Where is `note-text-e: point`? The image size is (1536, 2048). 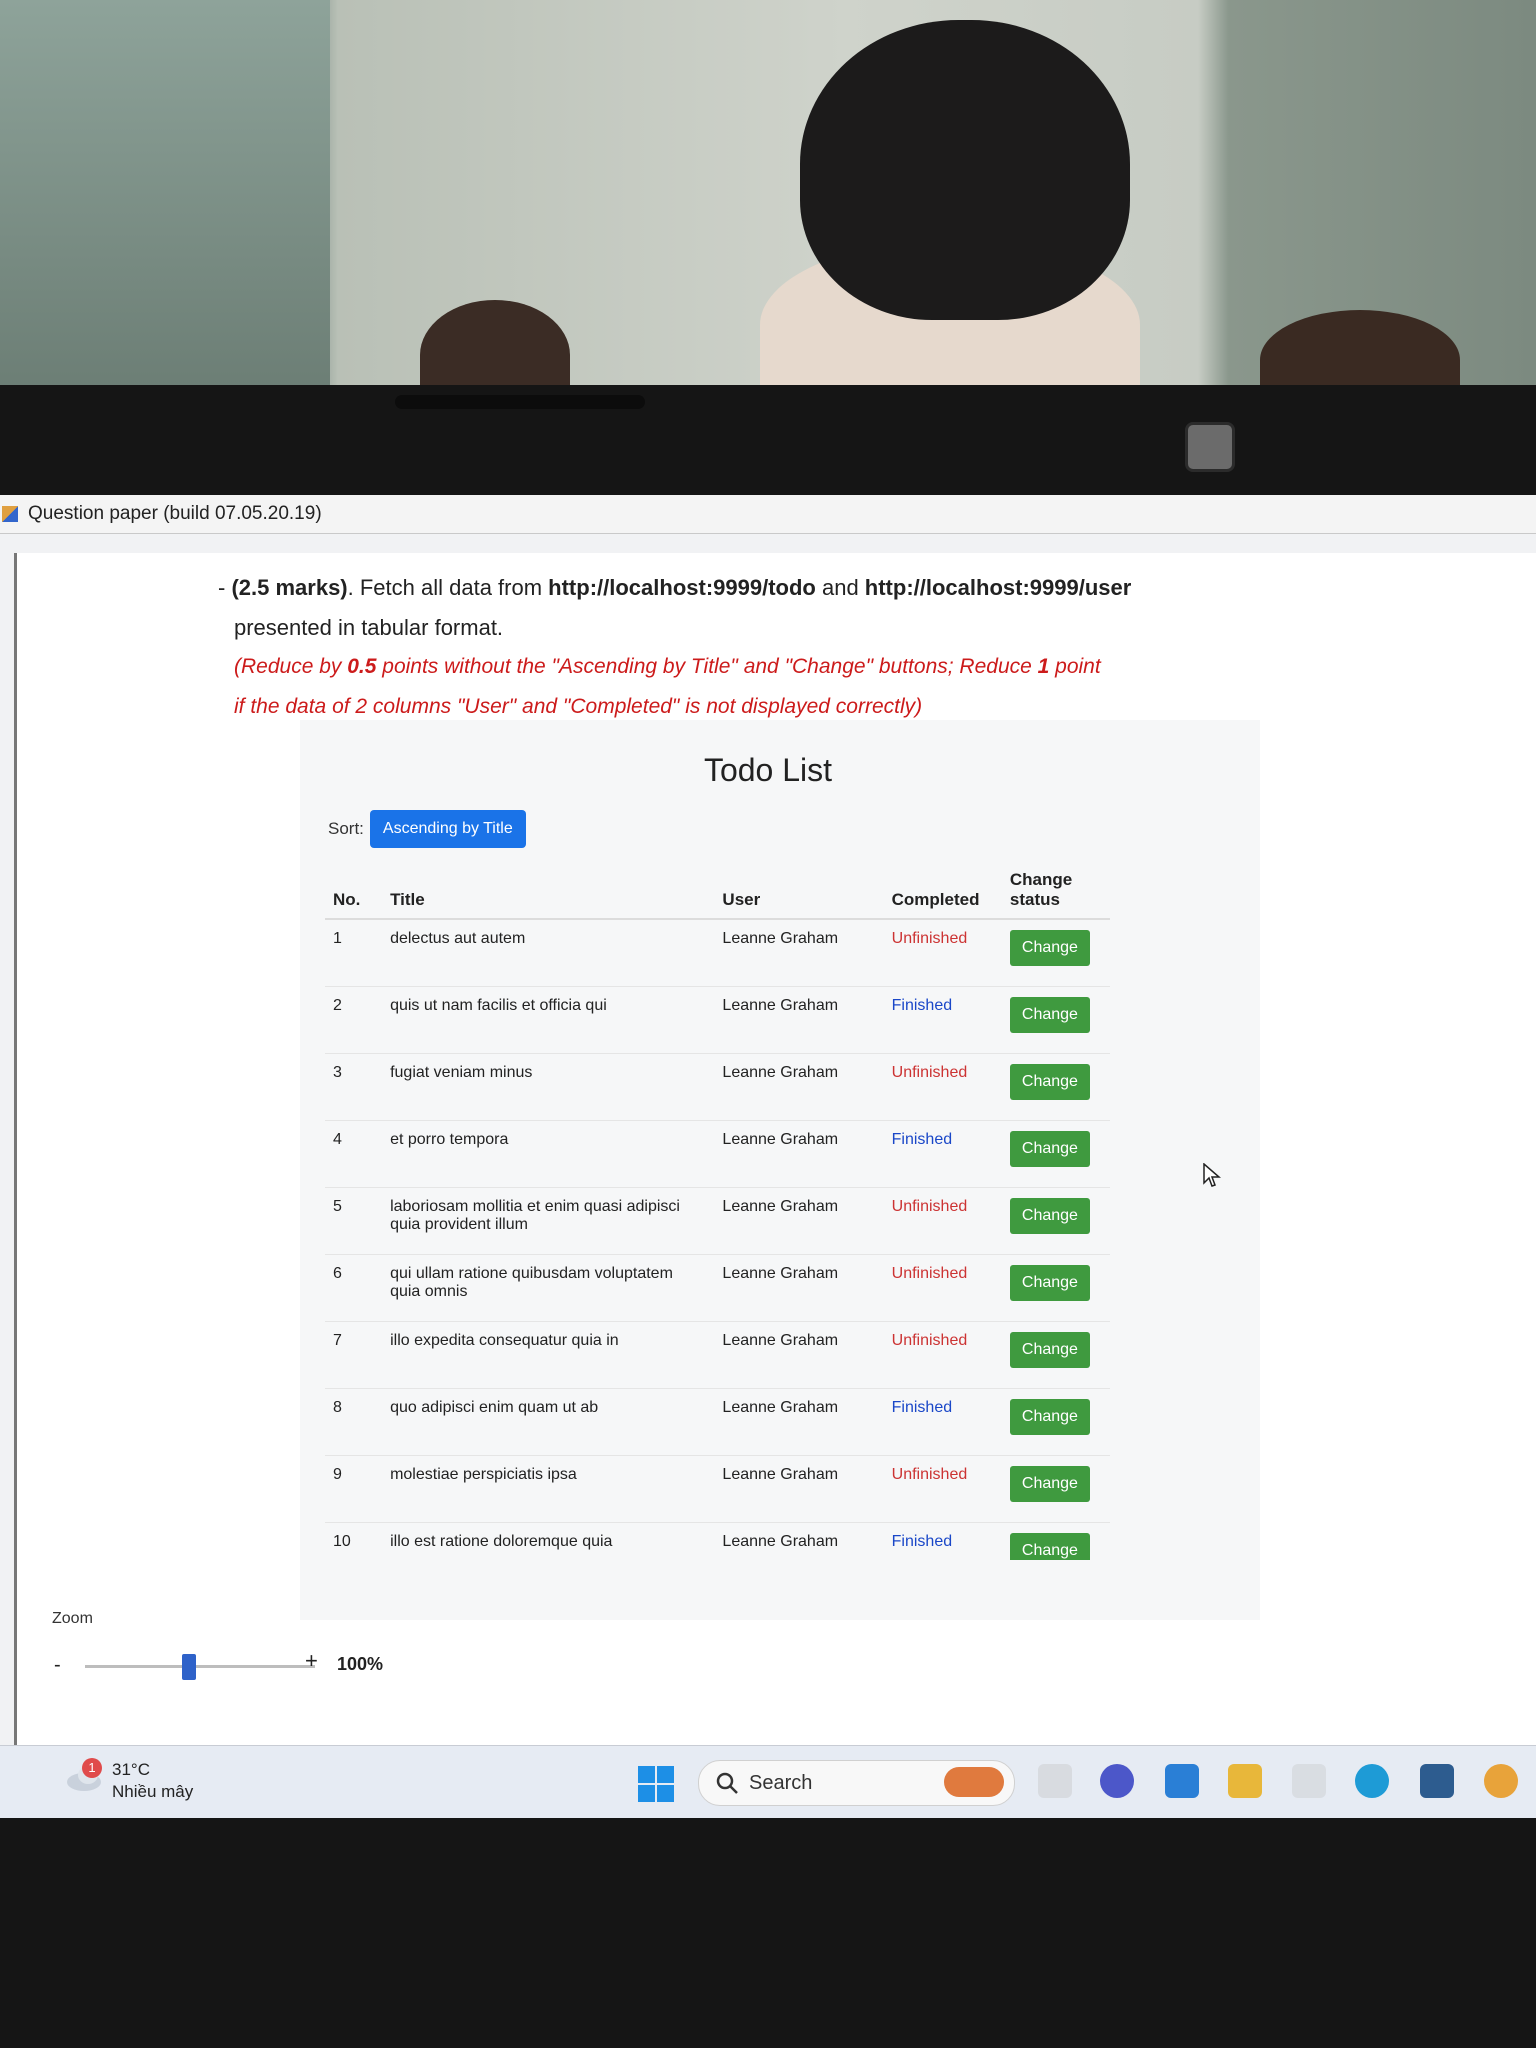 note-text-e: point is located at coordinates (1075, 666).